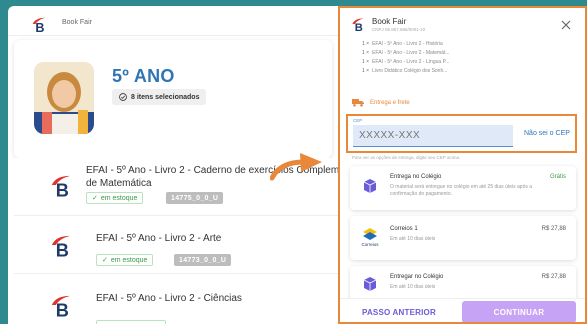  Describe the element at coordinates (407, 44) in the screenshot. I see `cart-item-name: EFAI - 5º Ano - Livro 2 - História` at that location.